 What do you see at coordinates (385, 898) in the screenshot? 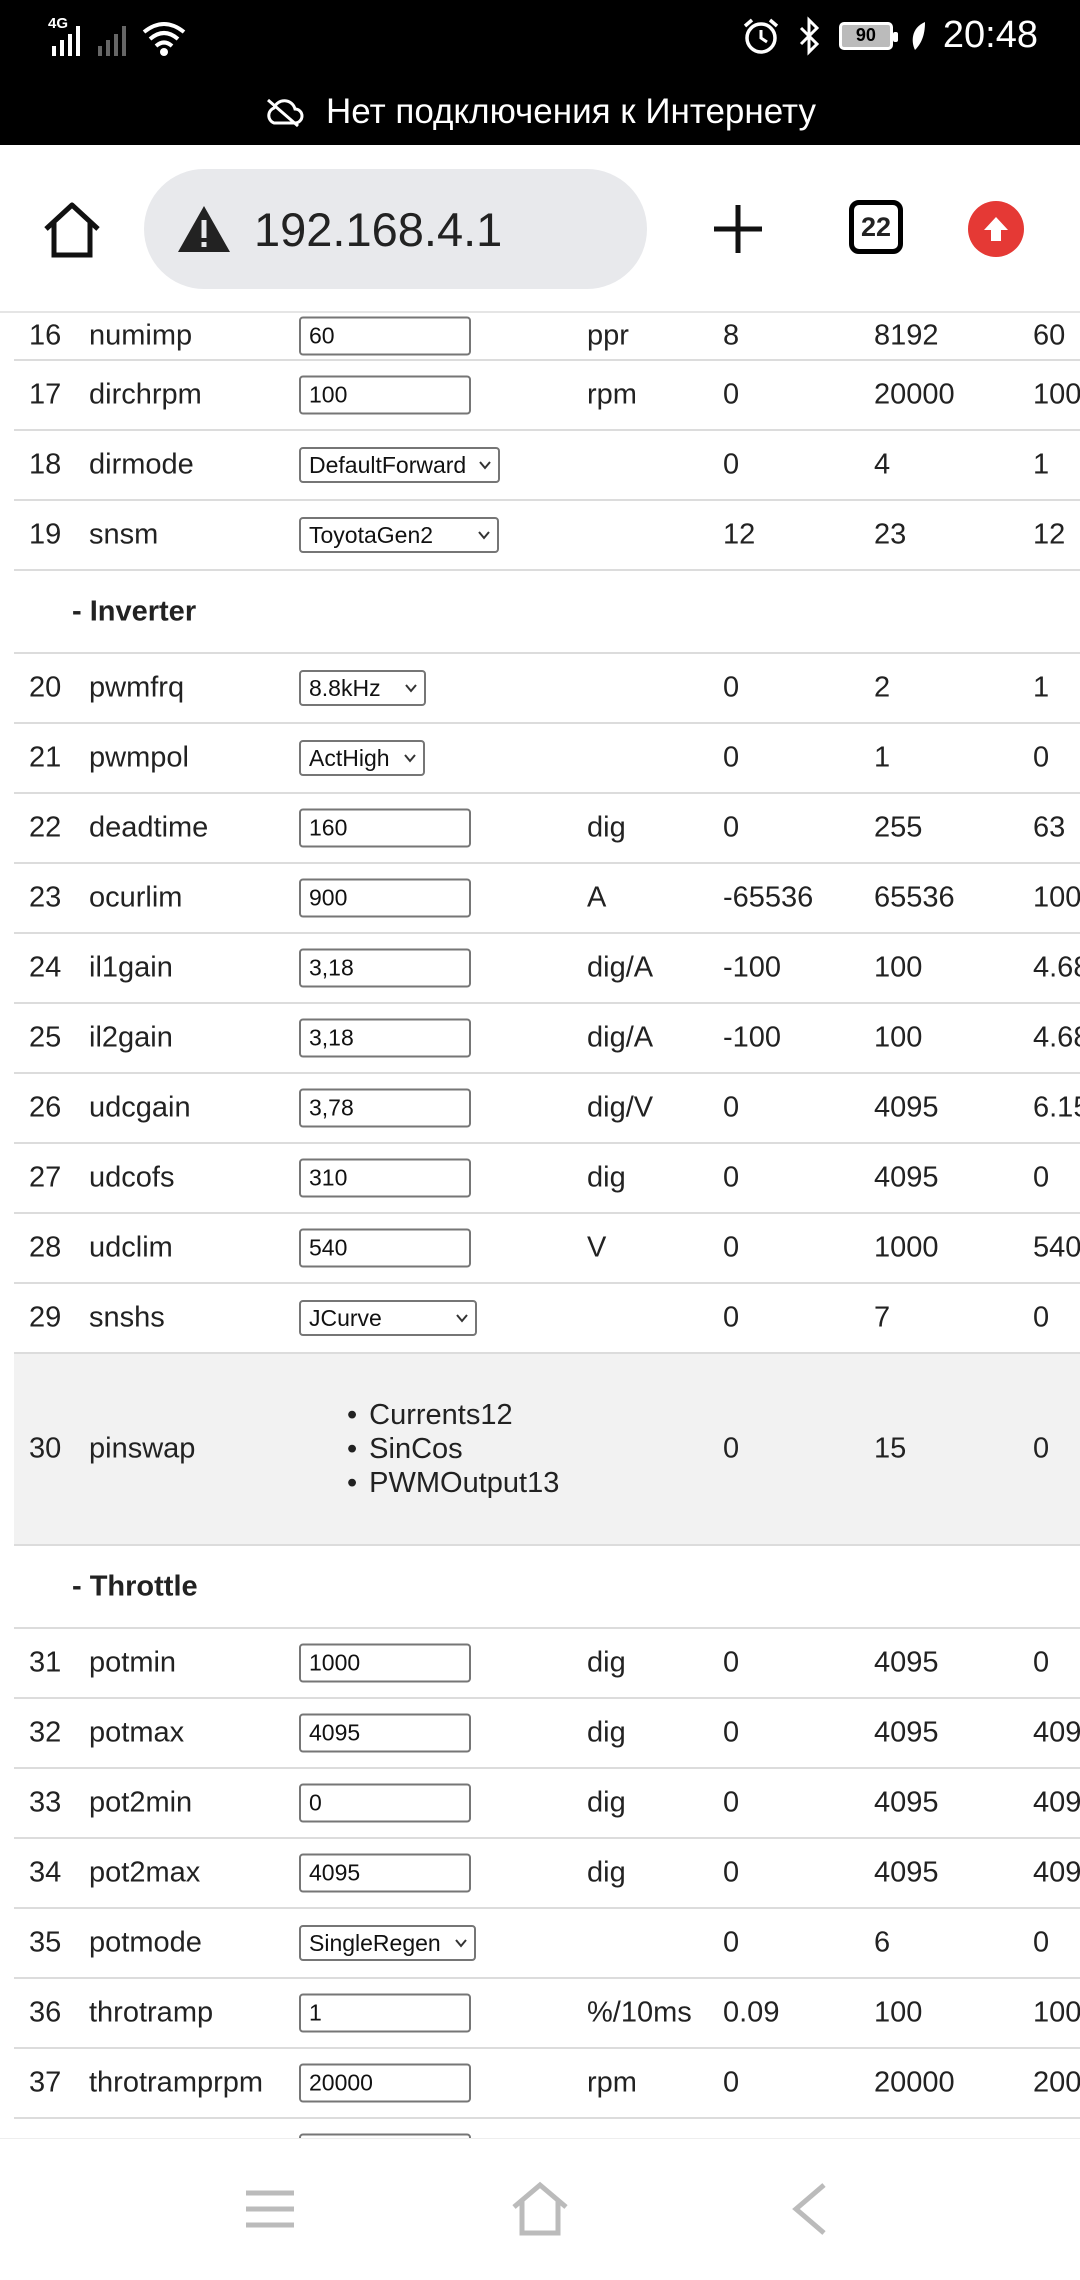
I see `param-value-input: 900` at bounding box center [385, 898].